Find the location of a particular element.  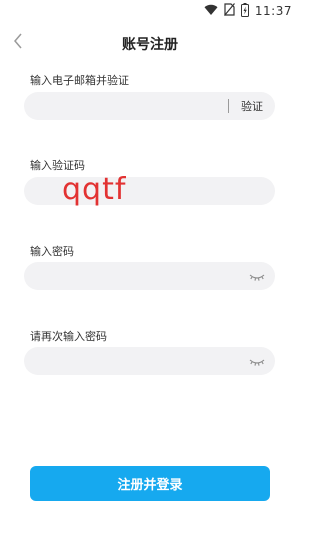

email-field-container: 验证 is located at coordinates (149, 106).